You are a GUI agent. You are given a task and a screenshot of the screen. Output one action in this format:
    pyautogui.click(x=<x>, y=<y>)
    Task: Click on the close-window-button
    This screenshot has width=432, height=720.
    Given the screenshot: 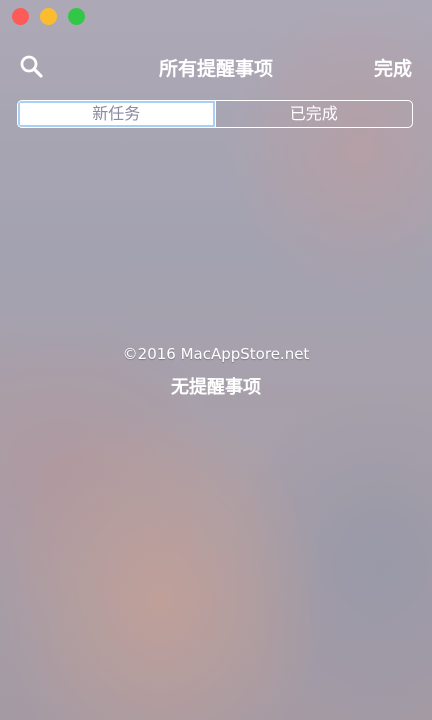 What is the action you would take?
    pyautogui.click(x=20, y=16)
    